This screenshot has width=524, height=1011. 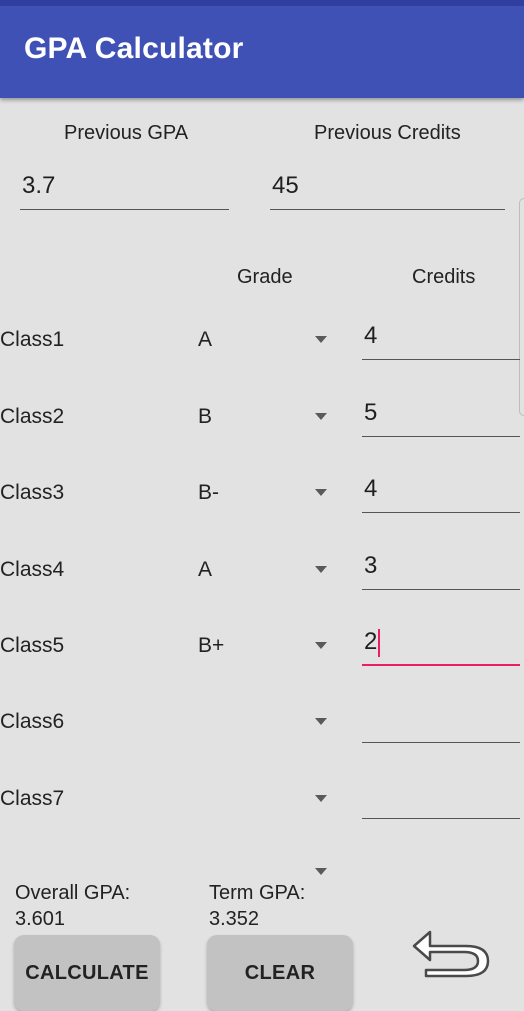 What do you see at coordinates (234, 919) in the screenshot?
I see `term-gpa-value: 3.352` at bounding box center [234, 919].